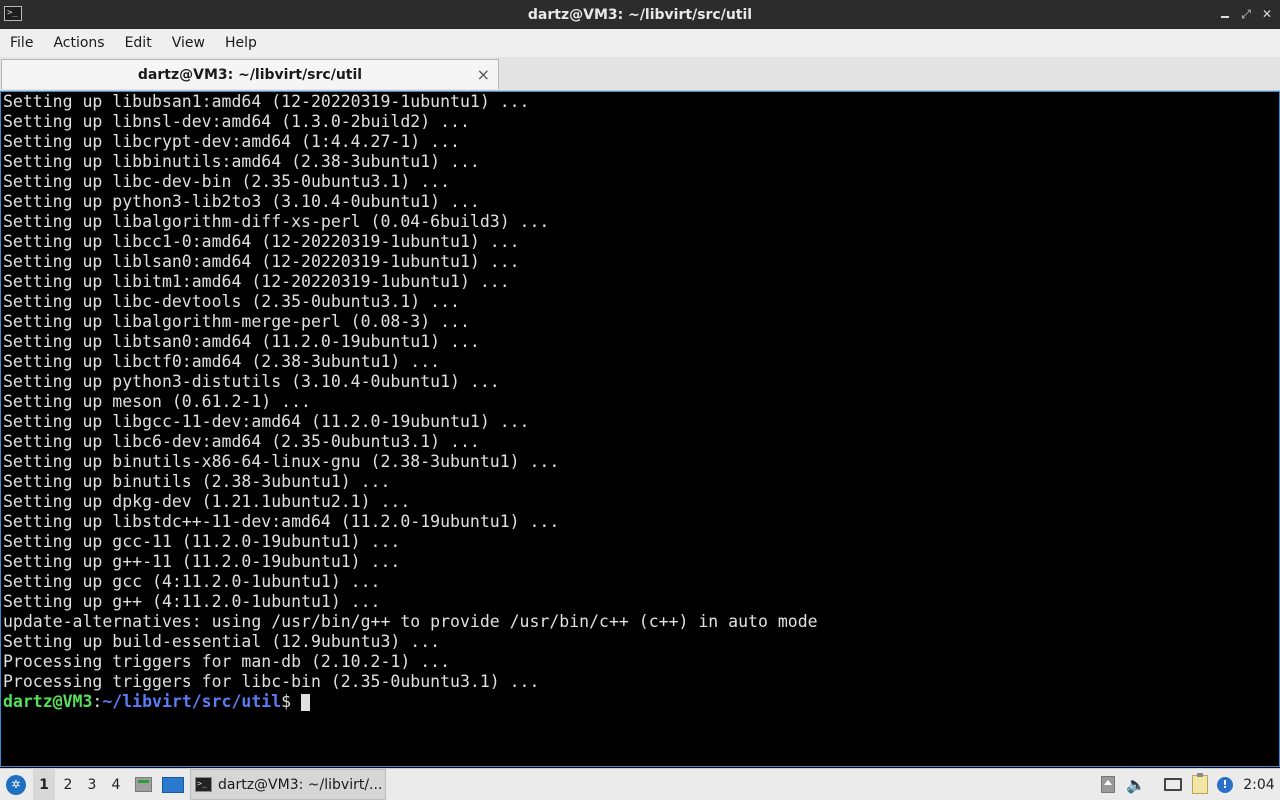 This screenshot has width=1280, height=800. I want to click on lubuntu-logo-icon: ✲, so click(16, 784).